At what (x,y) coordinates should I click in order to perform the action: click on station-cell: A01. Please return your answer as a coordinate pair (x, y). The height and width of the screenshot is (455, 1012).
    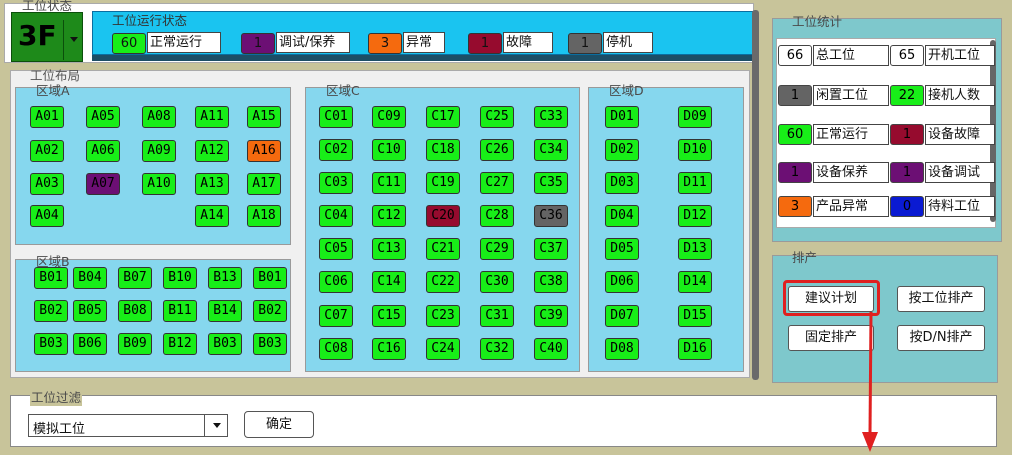
    Looking at the image, I should click on (47, 117).